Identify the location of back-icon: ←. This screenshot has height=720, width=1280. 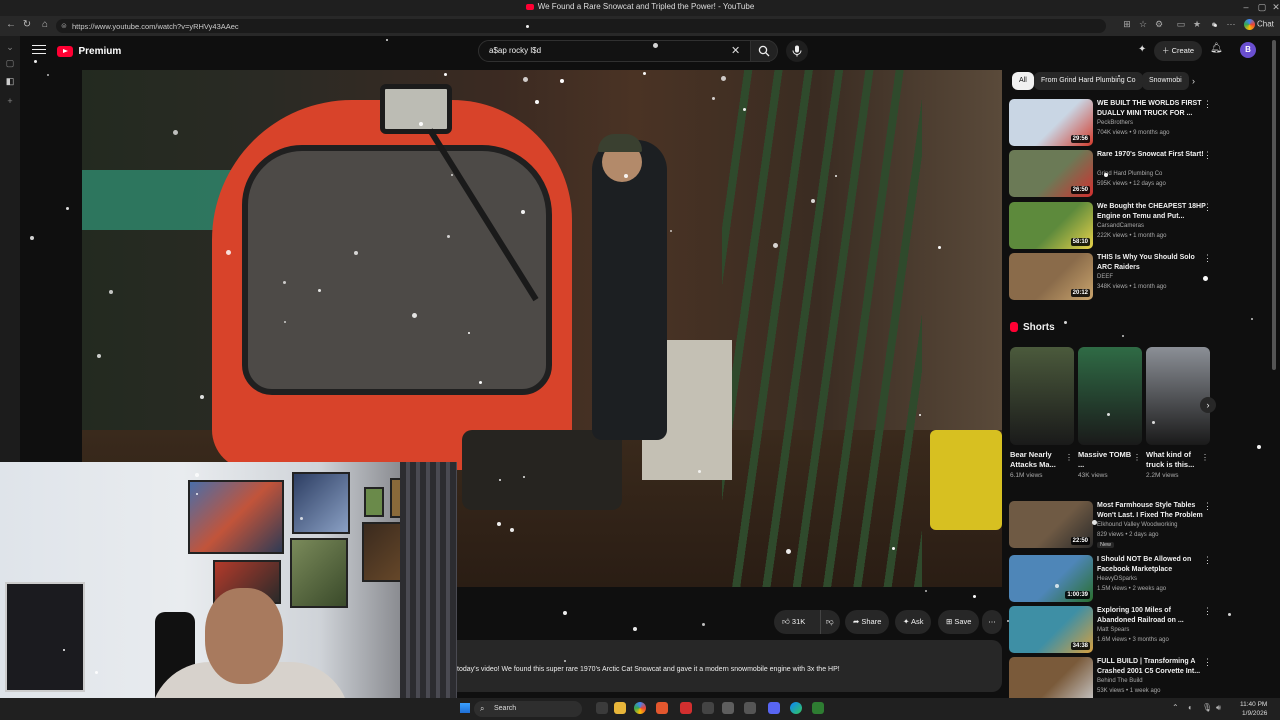
(11, 24).